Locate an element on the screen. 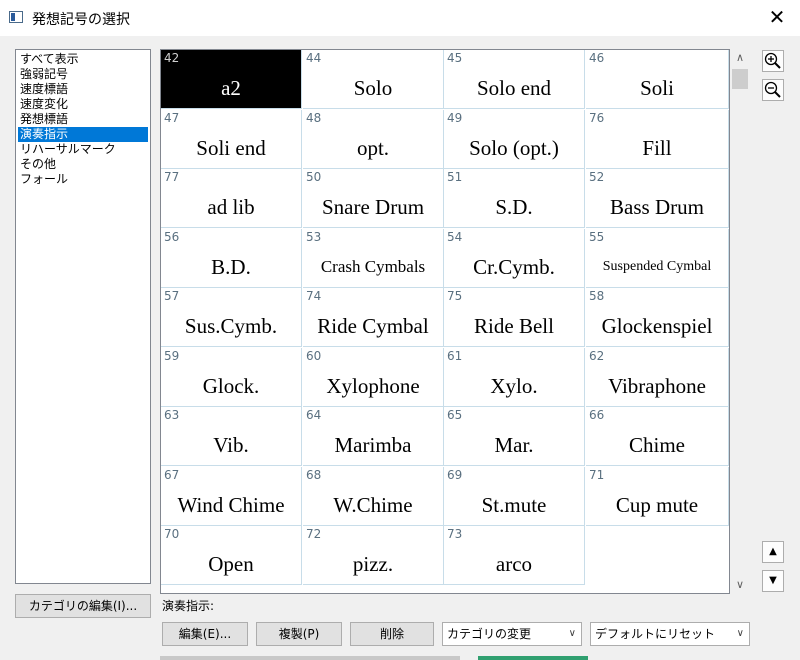 This screenshot has height=660, width=800. symbol-cell: 42 a2 is located at coordinates (231, 79).